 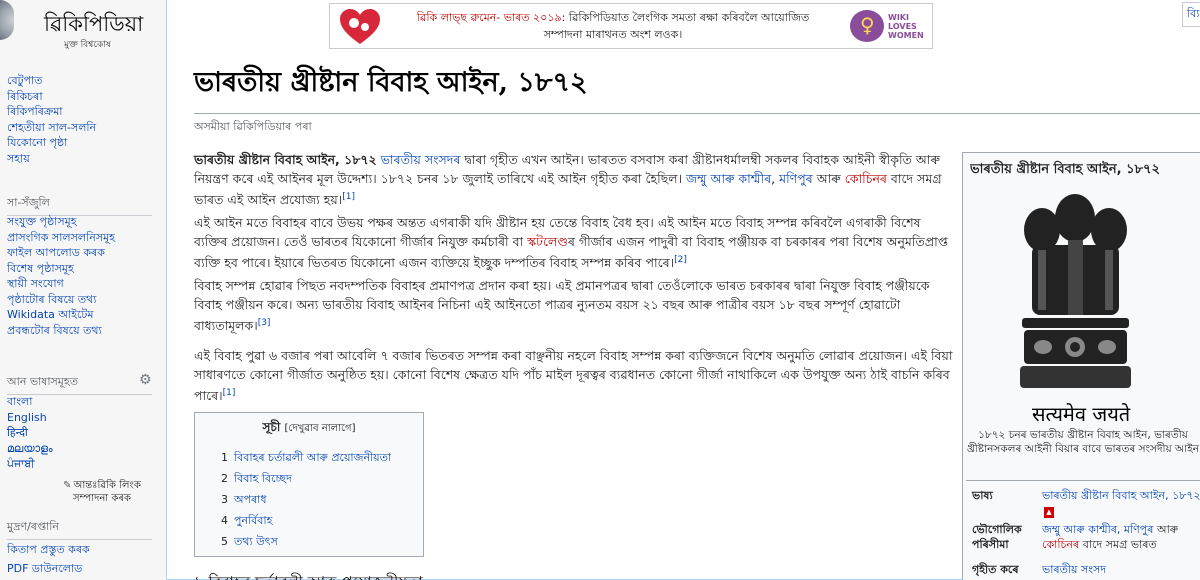 What do you see at coordinates (421, 159) in the screenshot?
I see `link-indian-parliament: ভাৰতীয় সংসদৰ` at bounding box center [421, 159].